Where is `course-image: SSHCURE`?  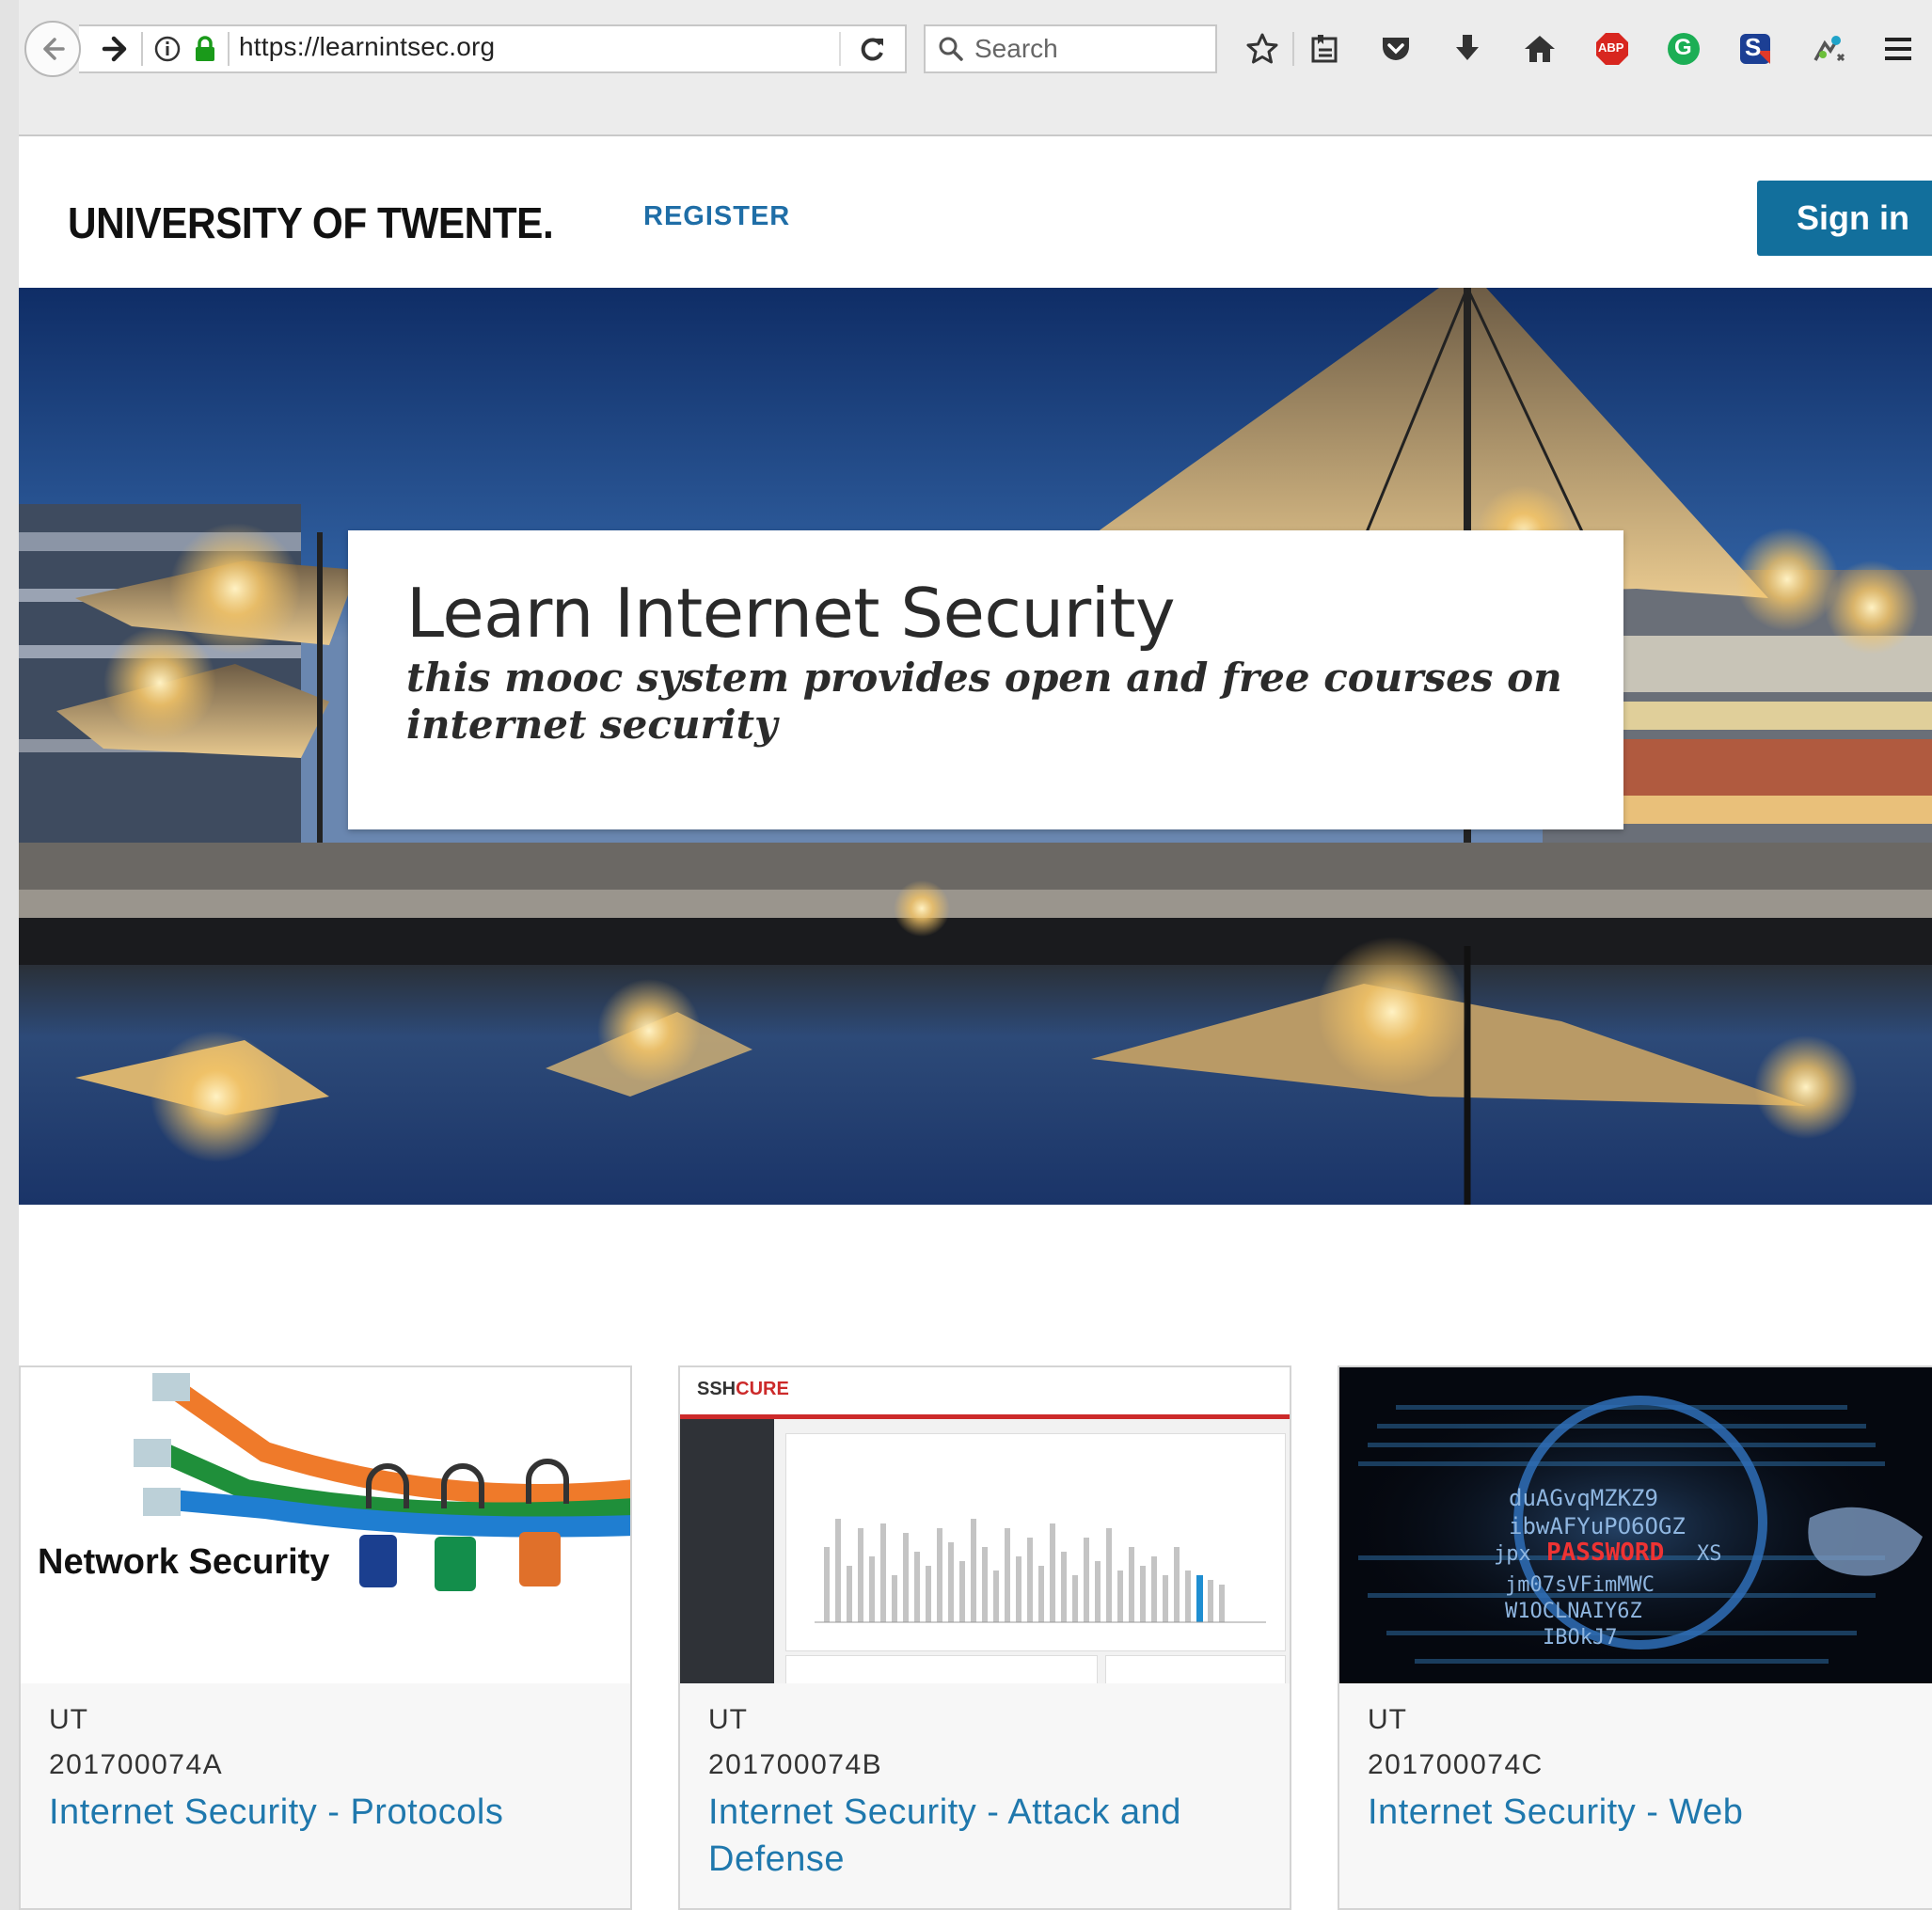
course-image: SSHCURE is located at coordinates (985, 1525).